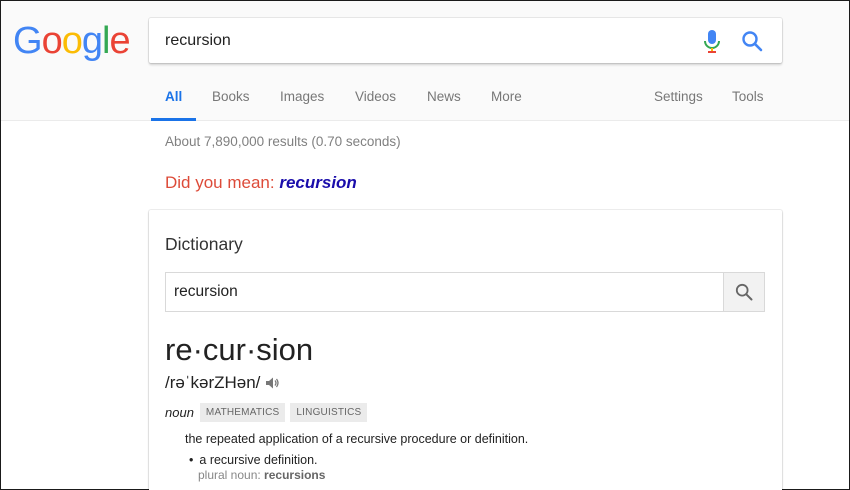 The image size is (850, 490). Describe the element at coordinates (222, 182) in the screenshot. I see `did-you-mean-label: Did you mean:` at that location.